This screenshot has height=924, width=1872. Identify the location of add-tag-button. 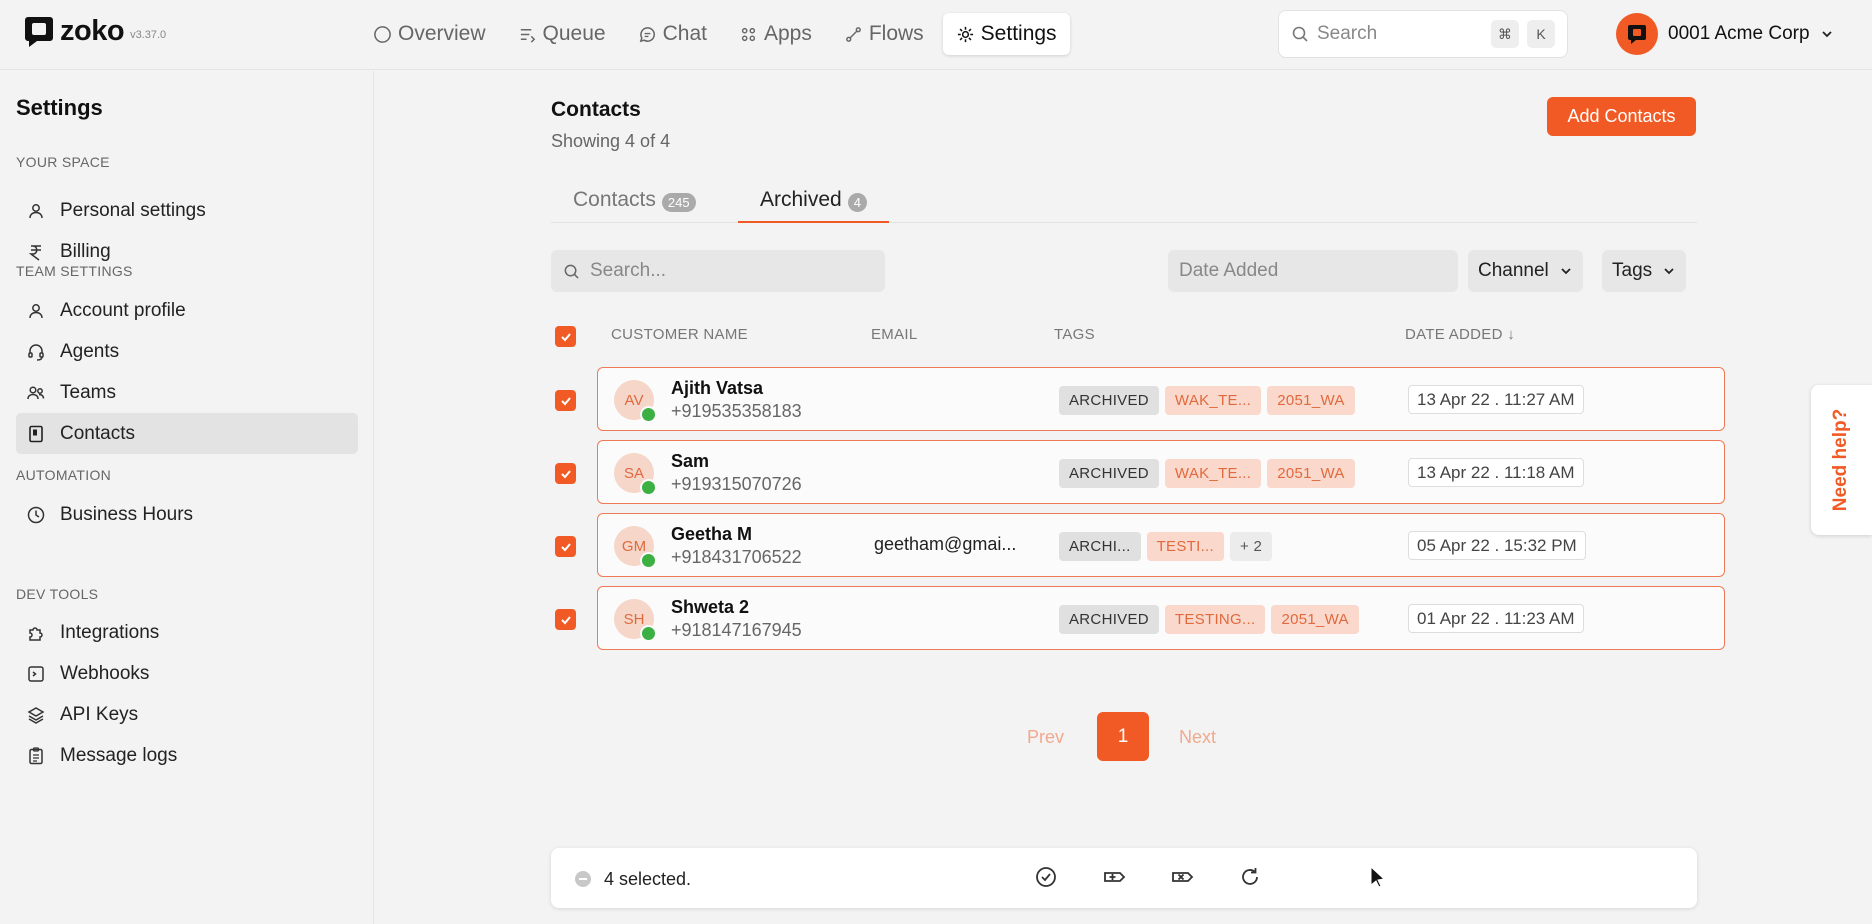
(1114, 877).